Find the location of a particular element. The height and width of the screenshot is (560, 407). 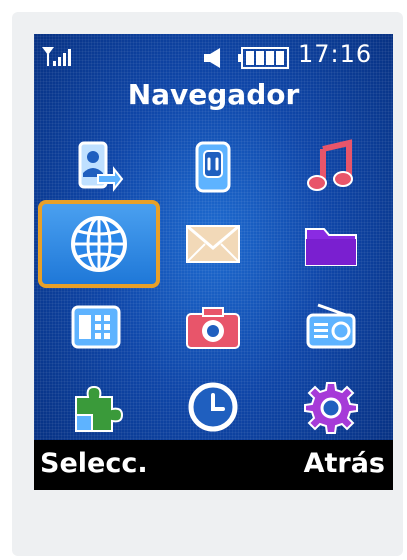

menu-item-contacts is located at coordinates (96, 167).